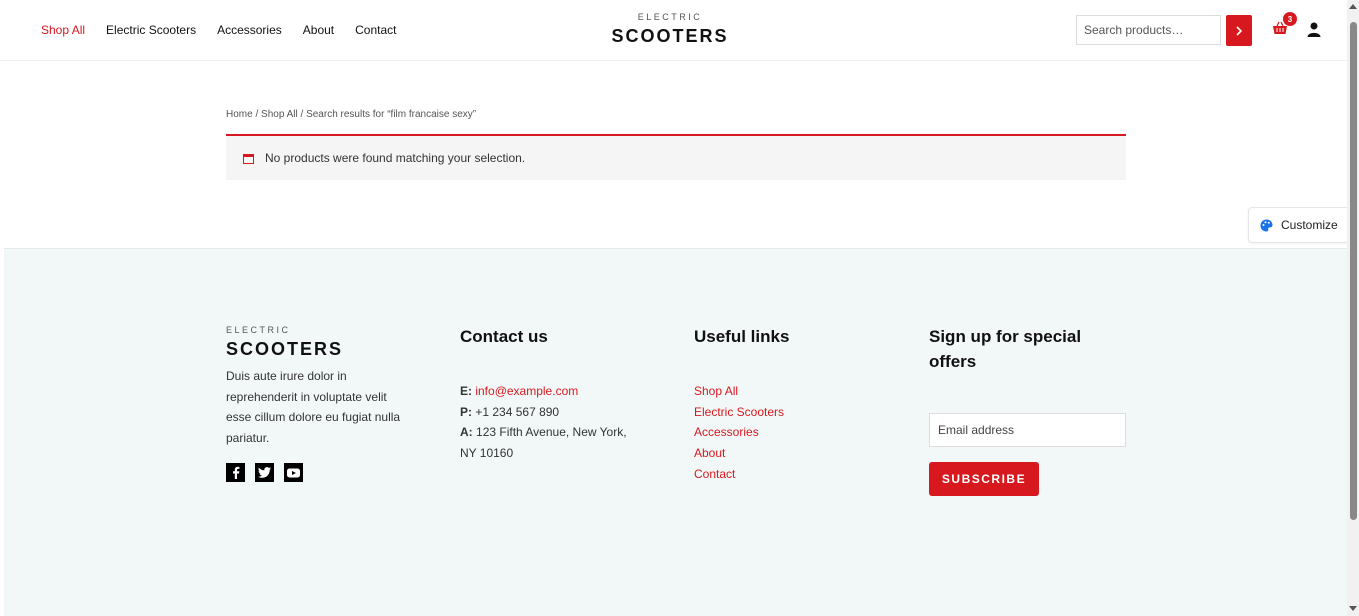 The height and width of the screenshot is (616, 1359). Describe the element at coordinates (279, 114) in the screenshot. I see `breadcrumb-shop-all: Shop All` at that location.